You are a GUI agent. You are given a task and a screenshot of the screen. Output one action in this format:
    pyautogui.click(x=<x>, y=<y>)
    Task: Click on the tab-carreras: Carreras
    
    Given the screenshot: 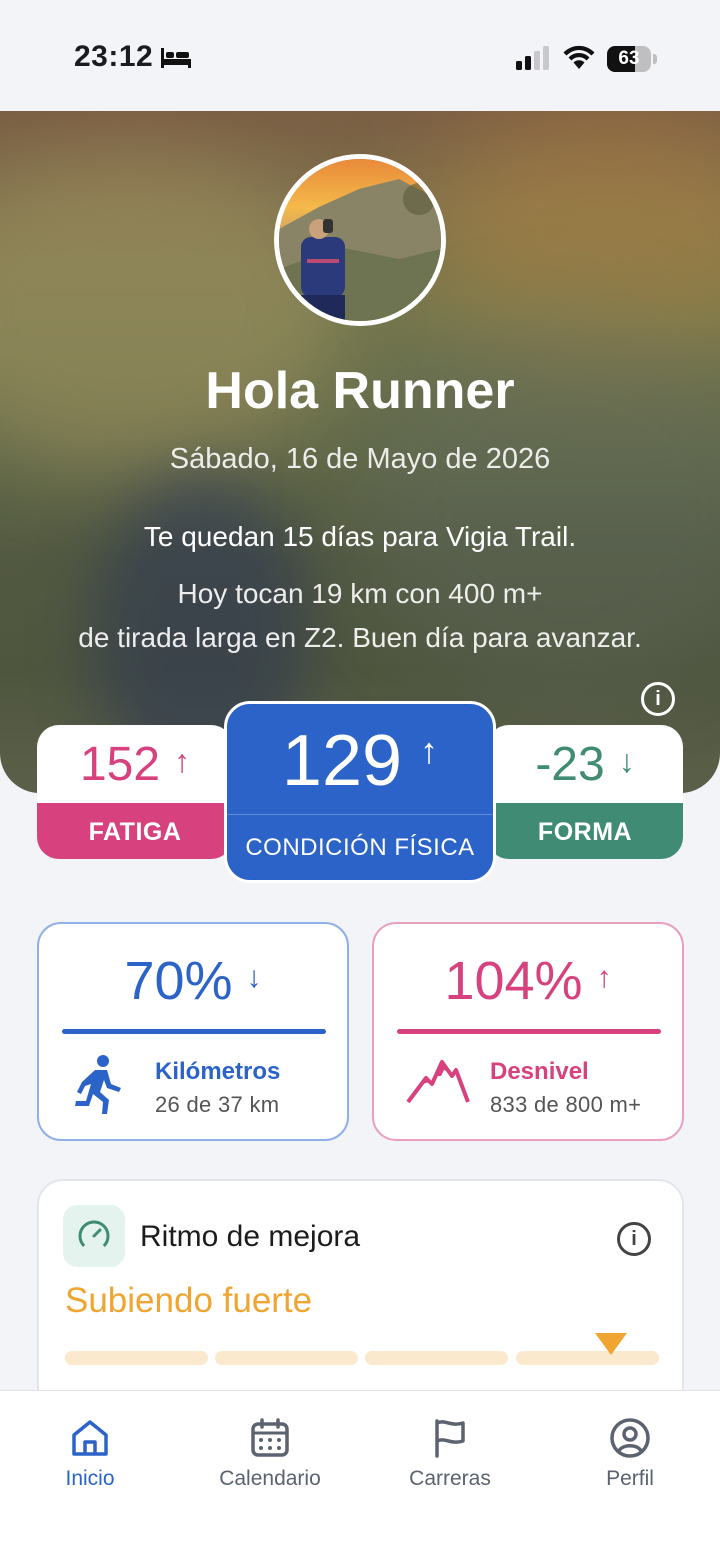 What is the action you would take?
    pyautogui.click(x=450, y=1454)
    